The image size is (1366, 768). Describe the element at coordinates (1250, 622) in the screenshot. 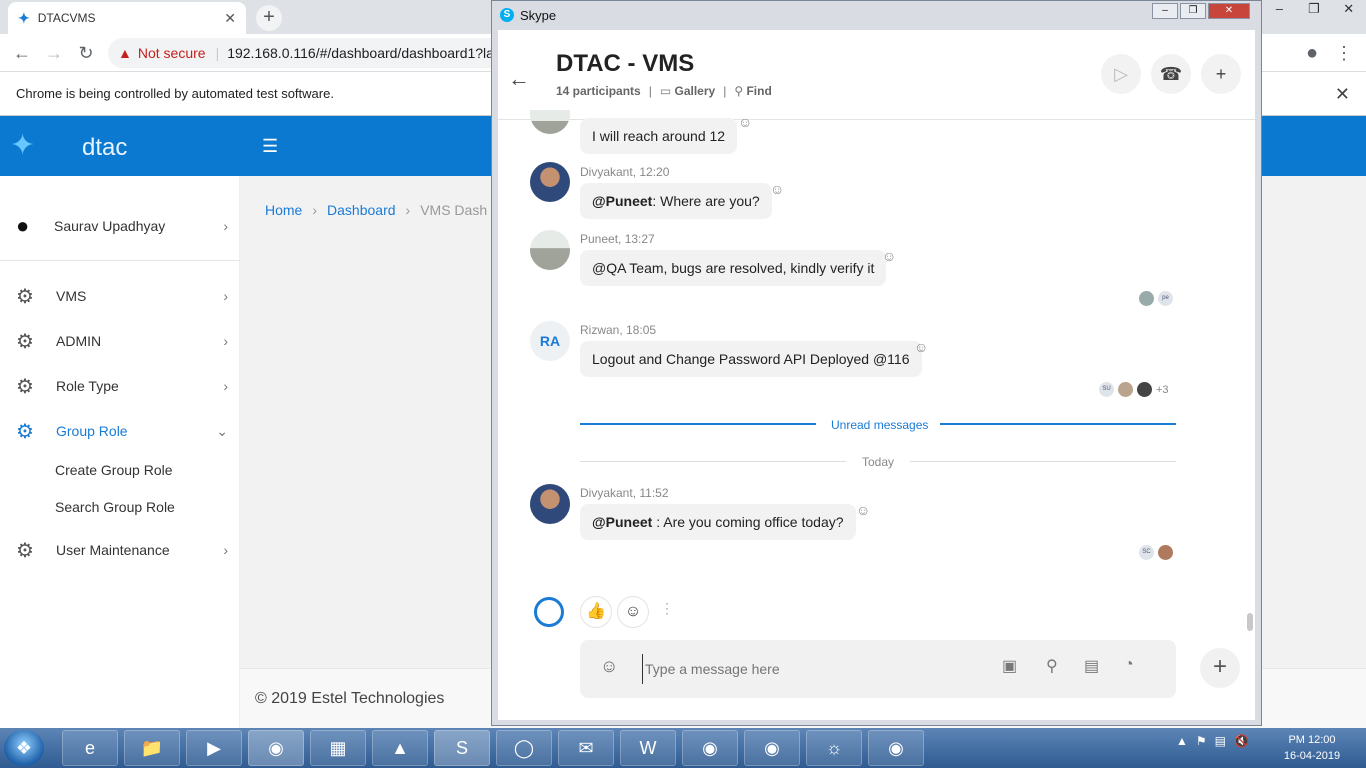

I see `chat-scrollbar` at that location.